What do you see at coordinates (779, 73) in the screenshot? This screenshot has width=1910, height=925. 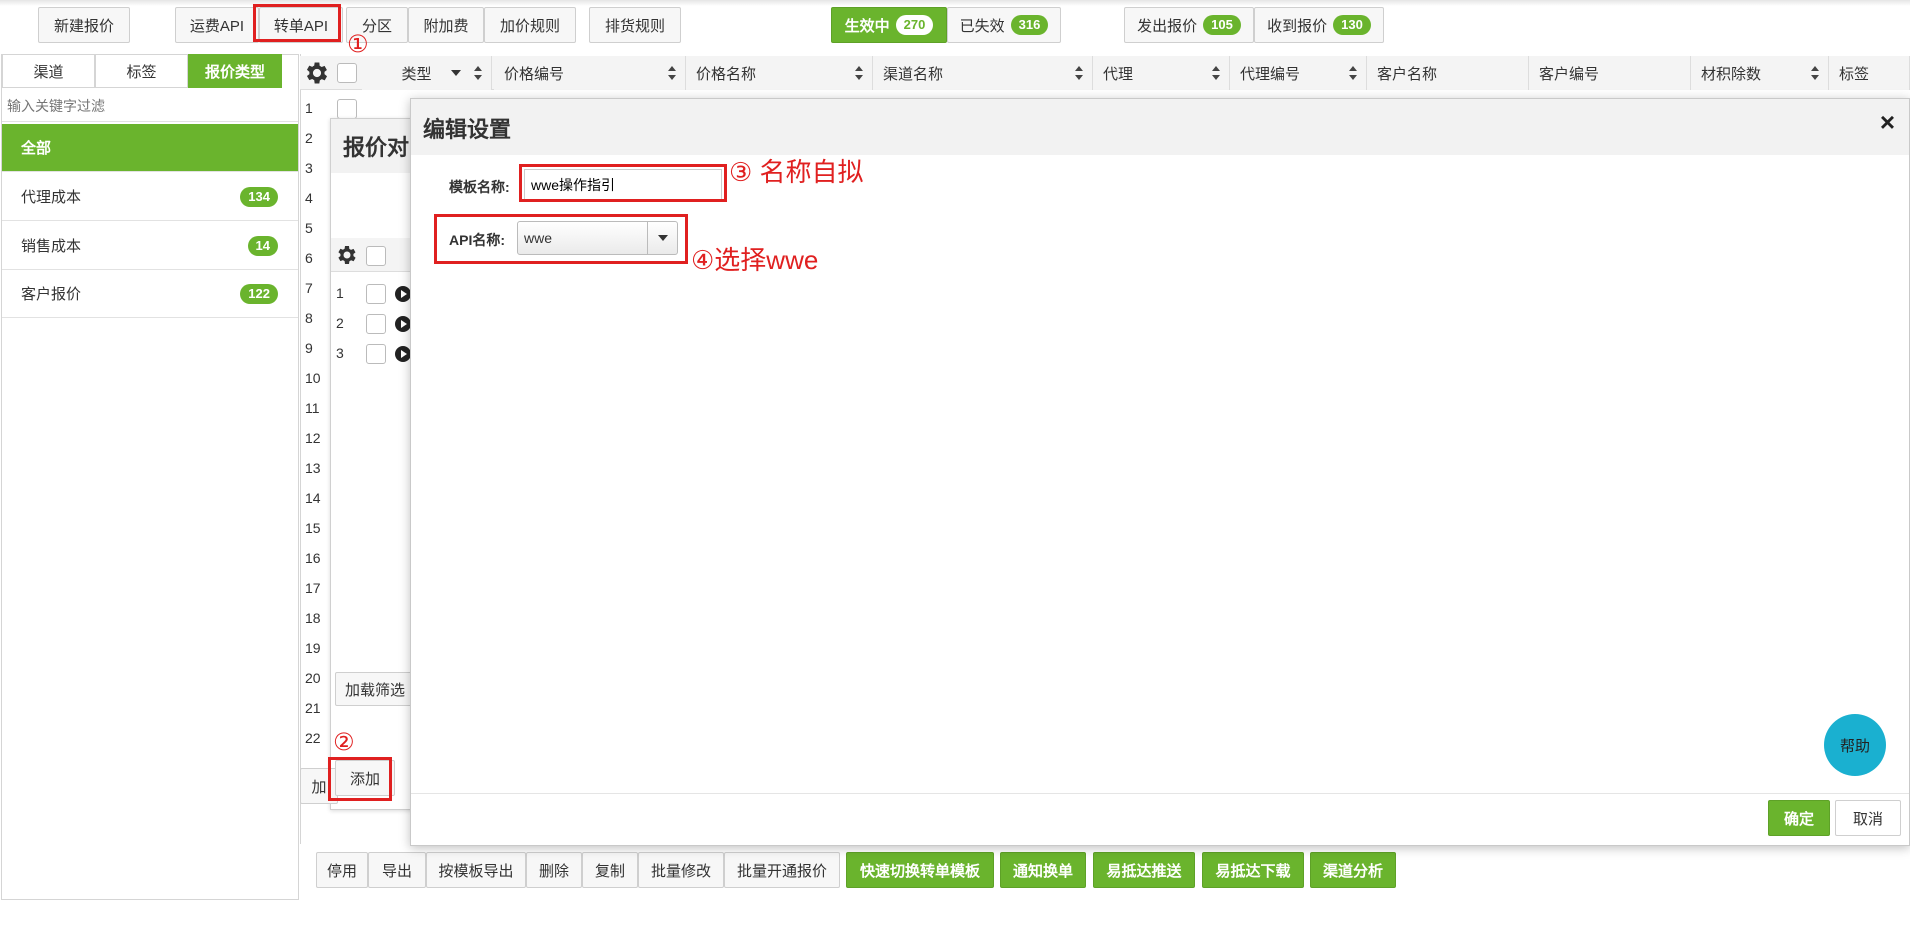 I see `column-header-price-name: 价格名称` at bounding box center [779, 73].